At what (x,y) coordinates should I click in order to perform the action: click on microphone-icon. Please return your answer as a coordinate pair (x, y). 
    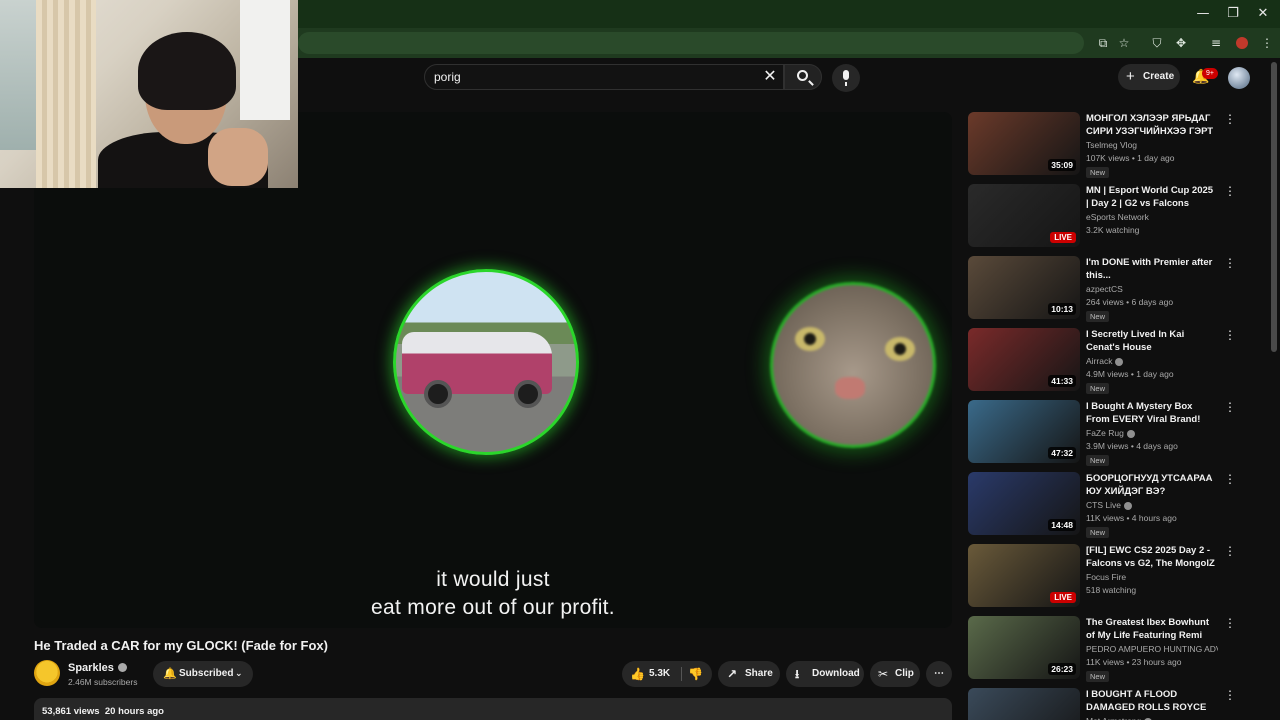
    Looking at the image, I should click on (846, 78).